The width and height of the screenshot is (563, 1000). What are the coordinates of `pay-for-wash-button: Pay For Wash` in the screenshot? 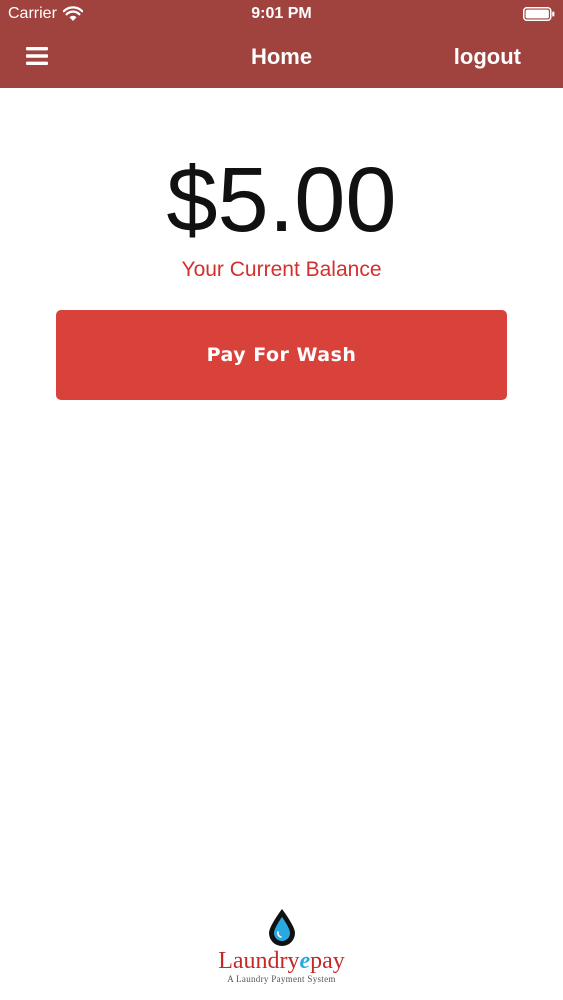 It's located at (281, 355).